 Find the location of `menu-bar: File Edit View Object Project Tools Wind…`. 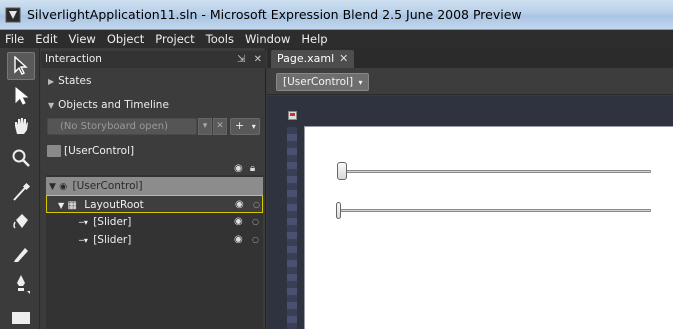

menu-bar: File Edit View Object Project Tools Wind… is located at coordinates (336, 39).